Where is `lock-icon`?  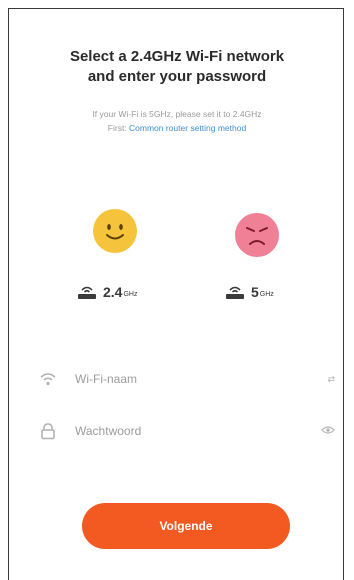 lock-icon is located at coordinates (48, 431).